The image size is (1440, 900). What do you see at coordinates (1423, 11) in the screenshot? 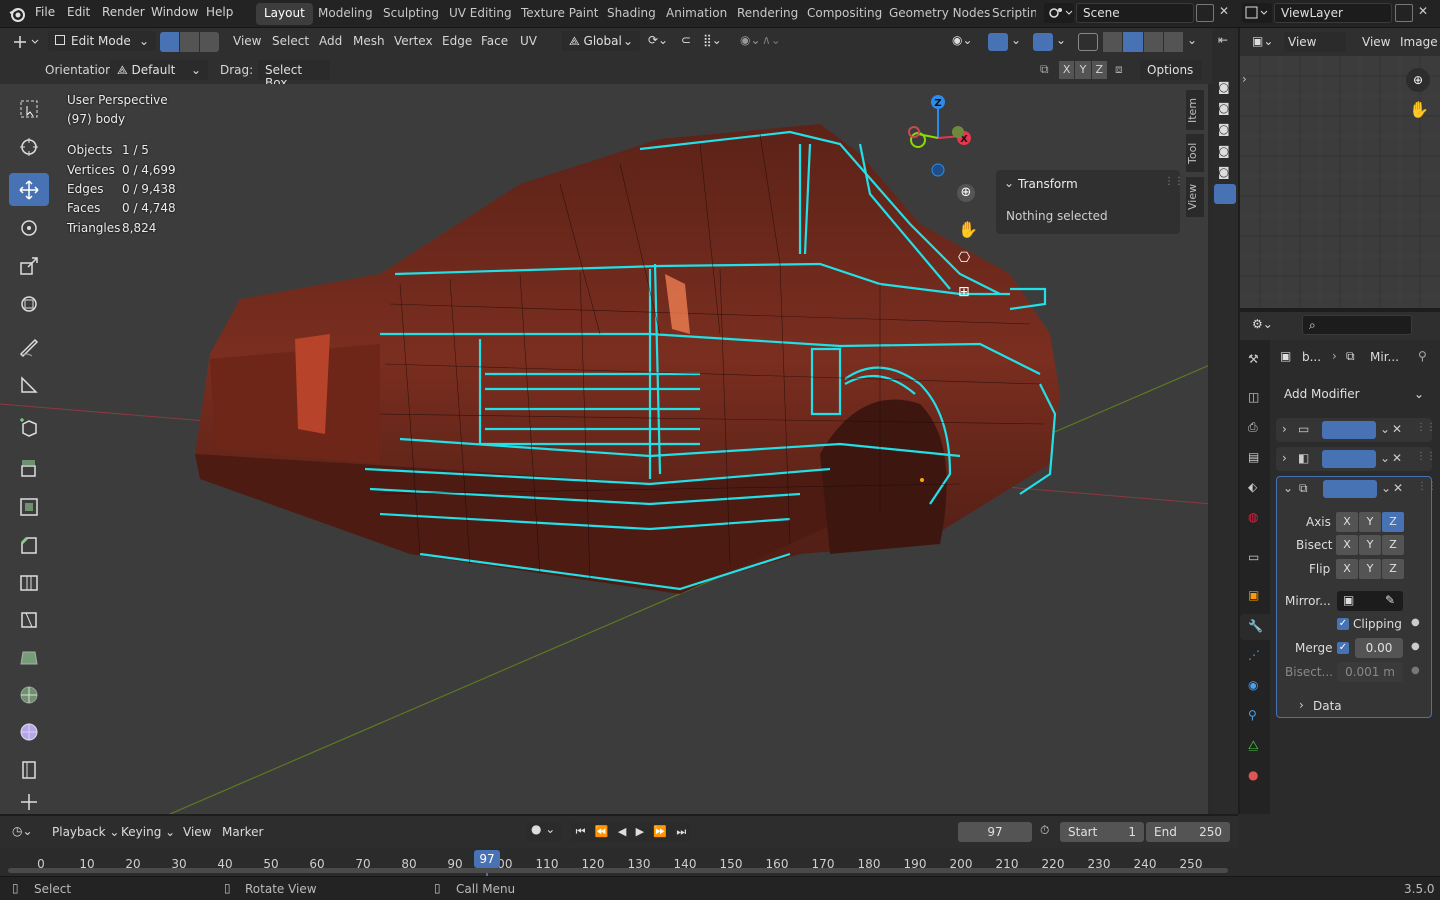
I see `close-viewlayer-icon: ✕` at bounding box center [1423, 11].